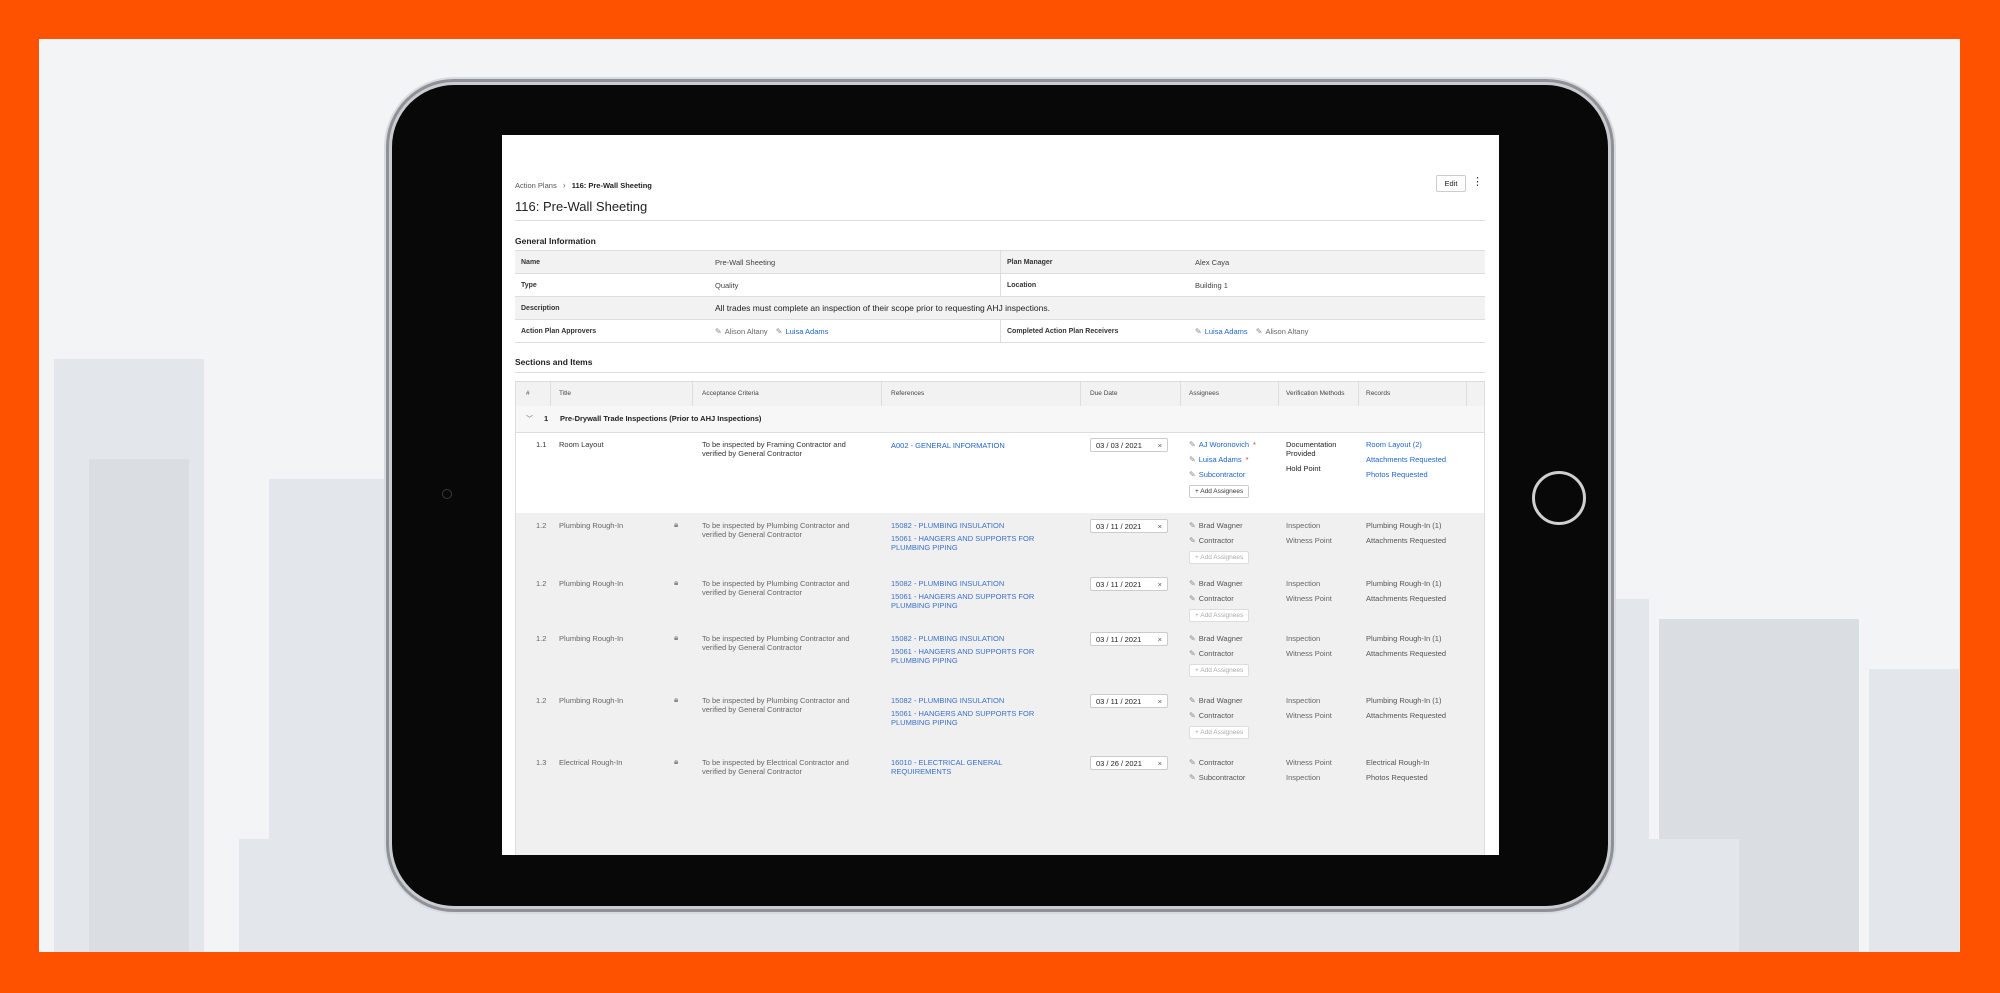 The width and height of the screenshot is (2000, 993). Describe the element at coordinates (1421, 459) in the screenshot. I see `record-link: Attachments Requested` at that location.